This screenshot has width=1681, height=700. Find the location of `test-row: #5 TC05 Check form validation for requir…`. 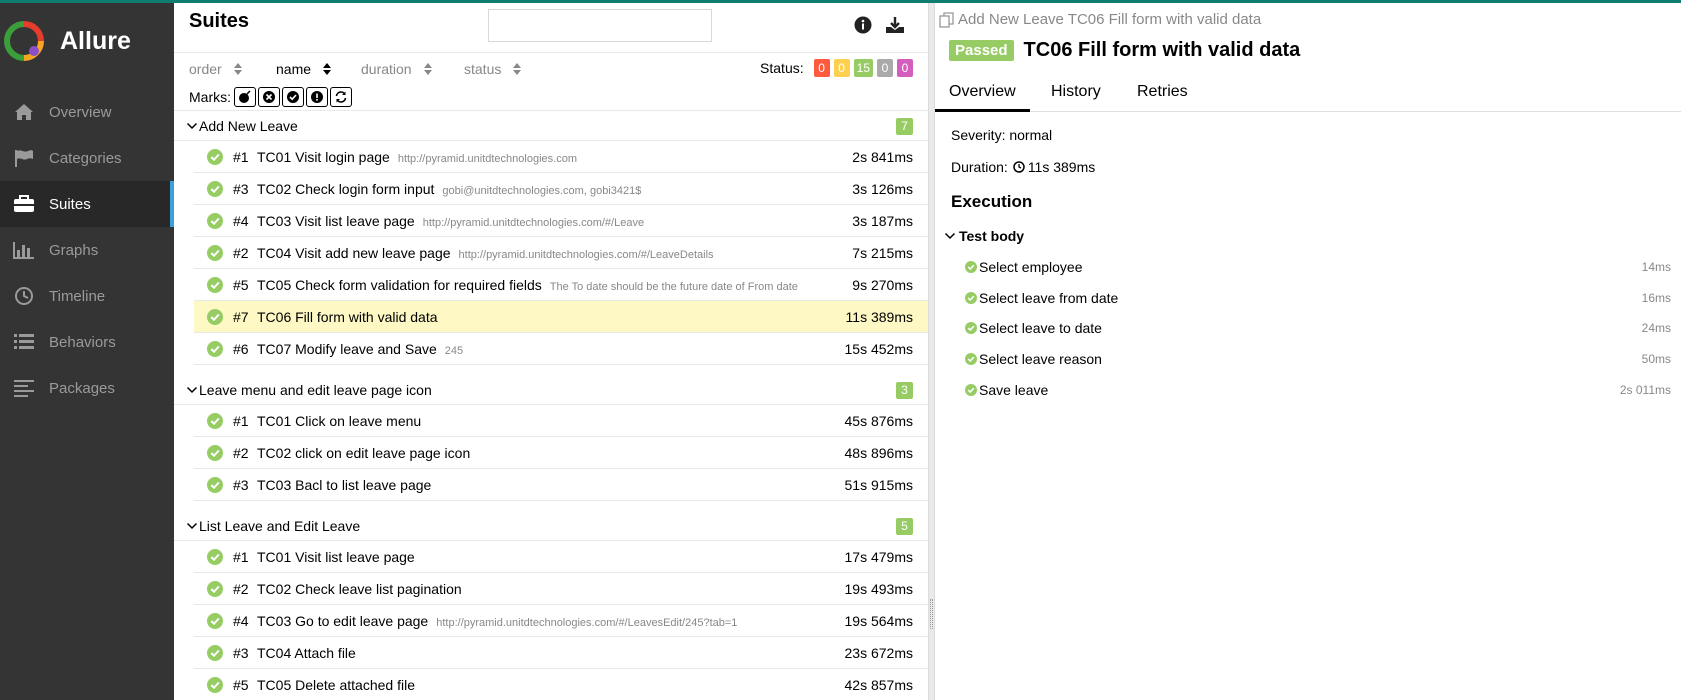

test-row: #5 TC05 Check form validation for requir… is located at coordinates (561, 285).